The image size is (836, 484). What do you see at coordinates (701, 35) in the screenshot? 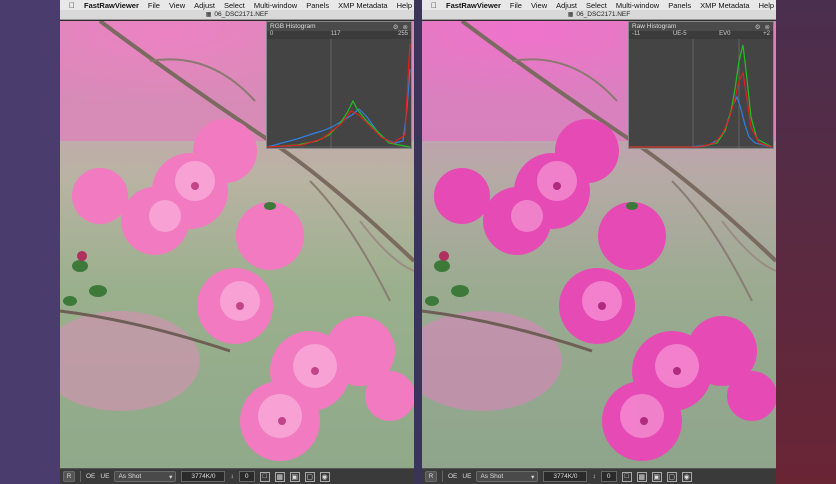
I see `histogram-scale: -11 UE-5 EV0 +2` at bounding box center [701, 35].